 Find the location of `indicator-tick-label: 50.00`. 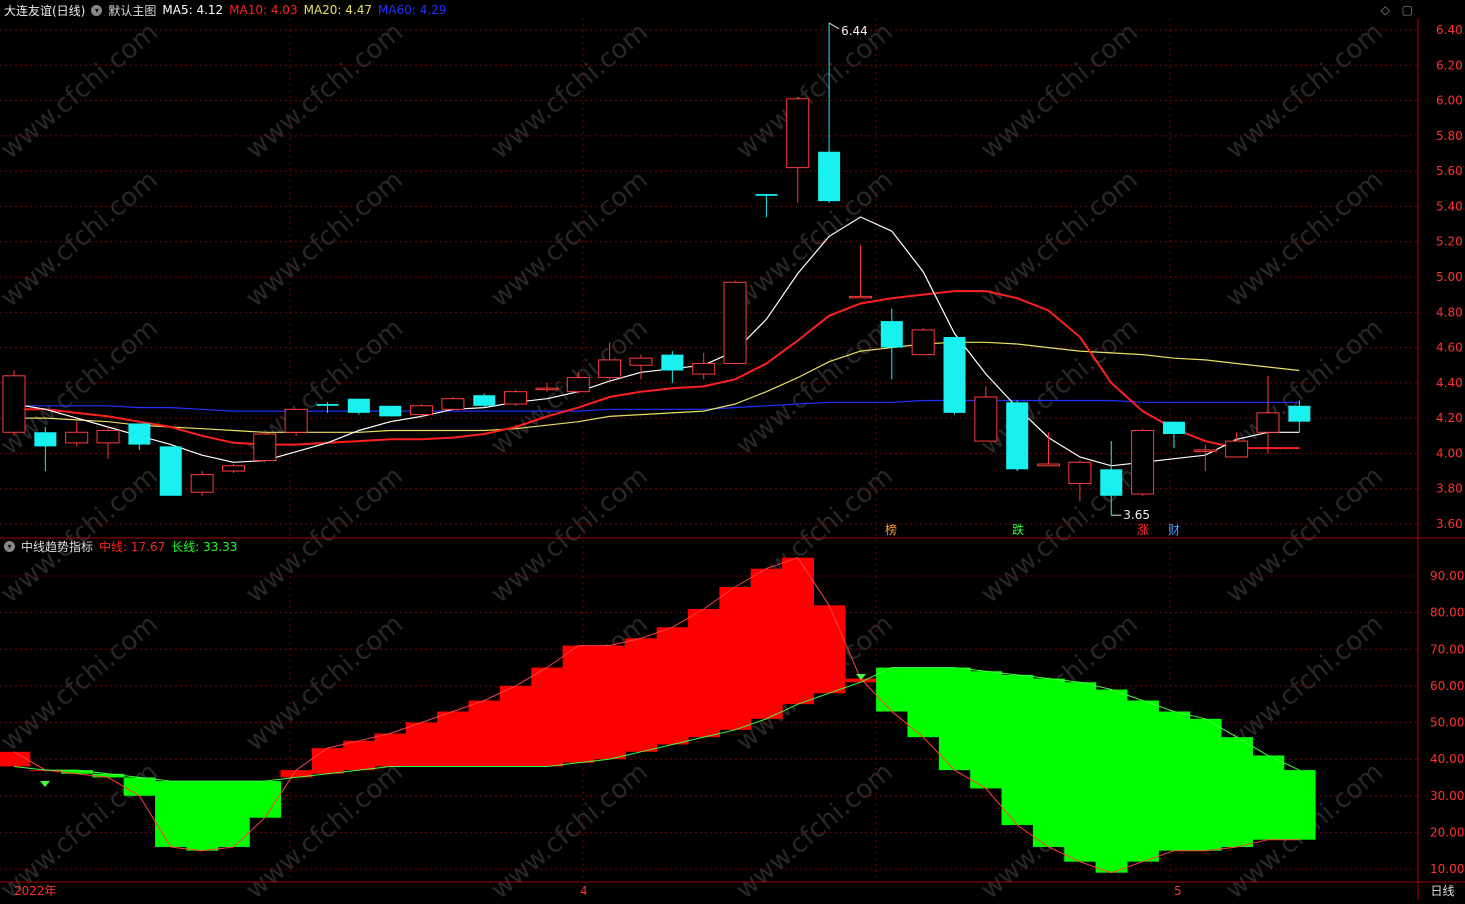

indicator-tick-label: 50.00 is located at coordinates (1447, 723).